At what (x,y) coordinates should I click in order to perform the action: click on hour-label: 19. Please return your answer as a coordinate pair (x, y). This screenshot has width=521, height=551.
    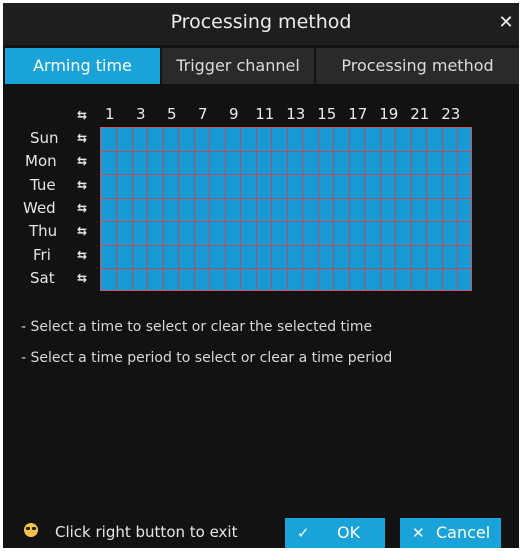
    Looking at the image, I should click on (389, 114).